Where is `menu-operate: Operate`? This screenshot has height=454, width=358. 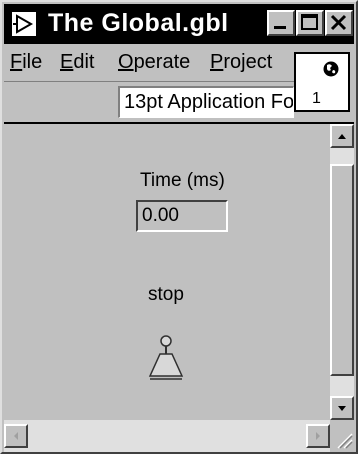 menu-operate: Operate is located at coordinates (154, 62).